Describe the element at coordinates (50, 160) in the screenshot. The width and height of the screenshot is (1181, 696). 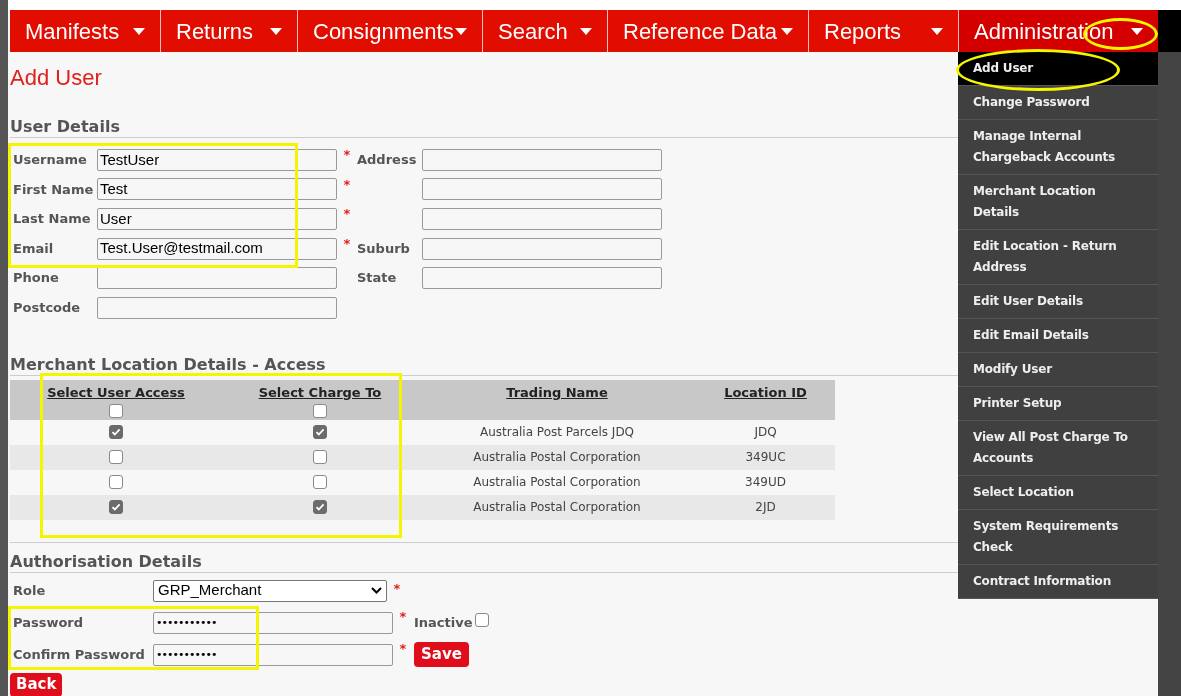
I see `field-label: Username` at that location.